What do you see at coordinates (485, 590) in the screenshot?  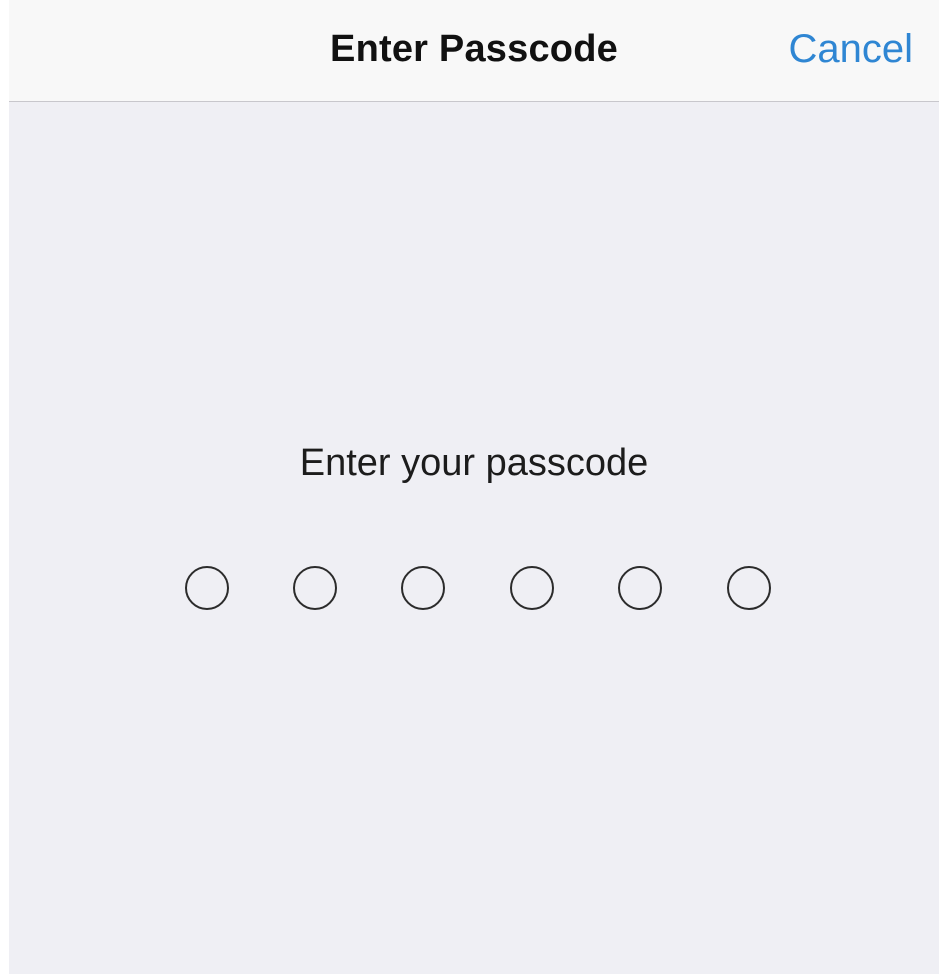 I see `passcode-dots` at bounding box center [485, 590].